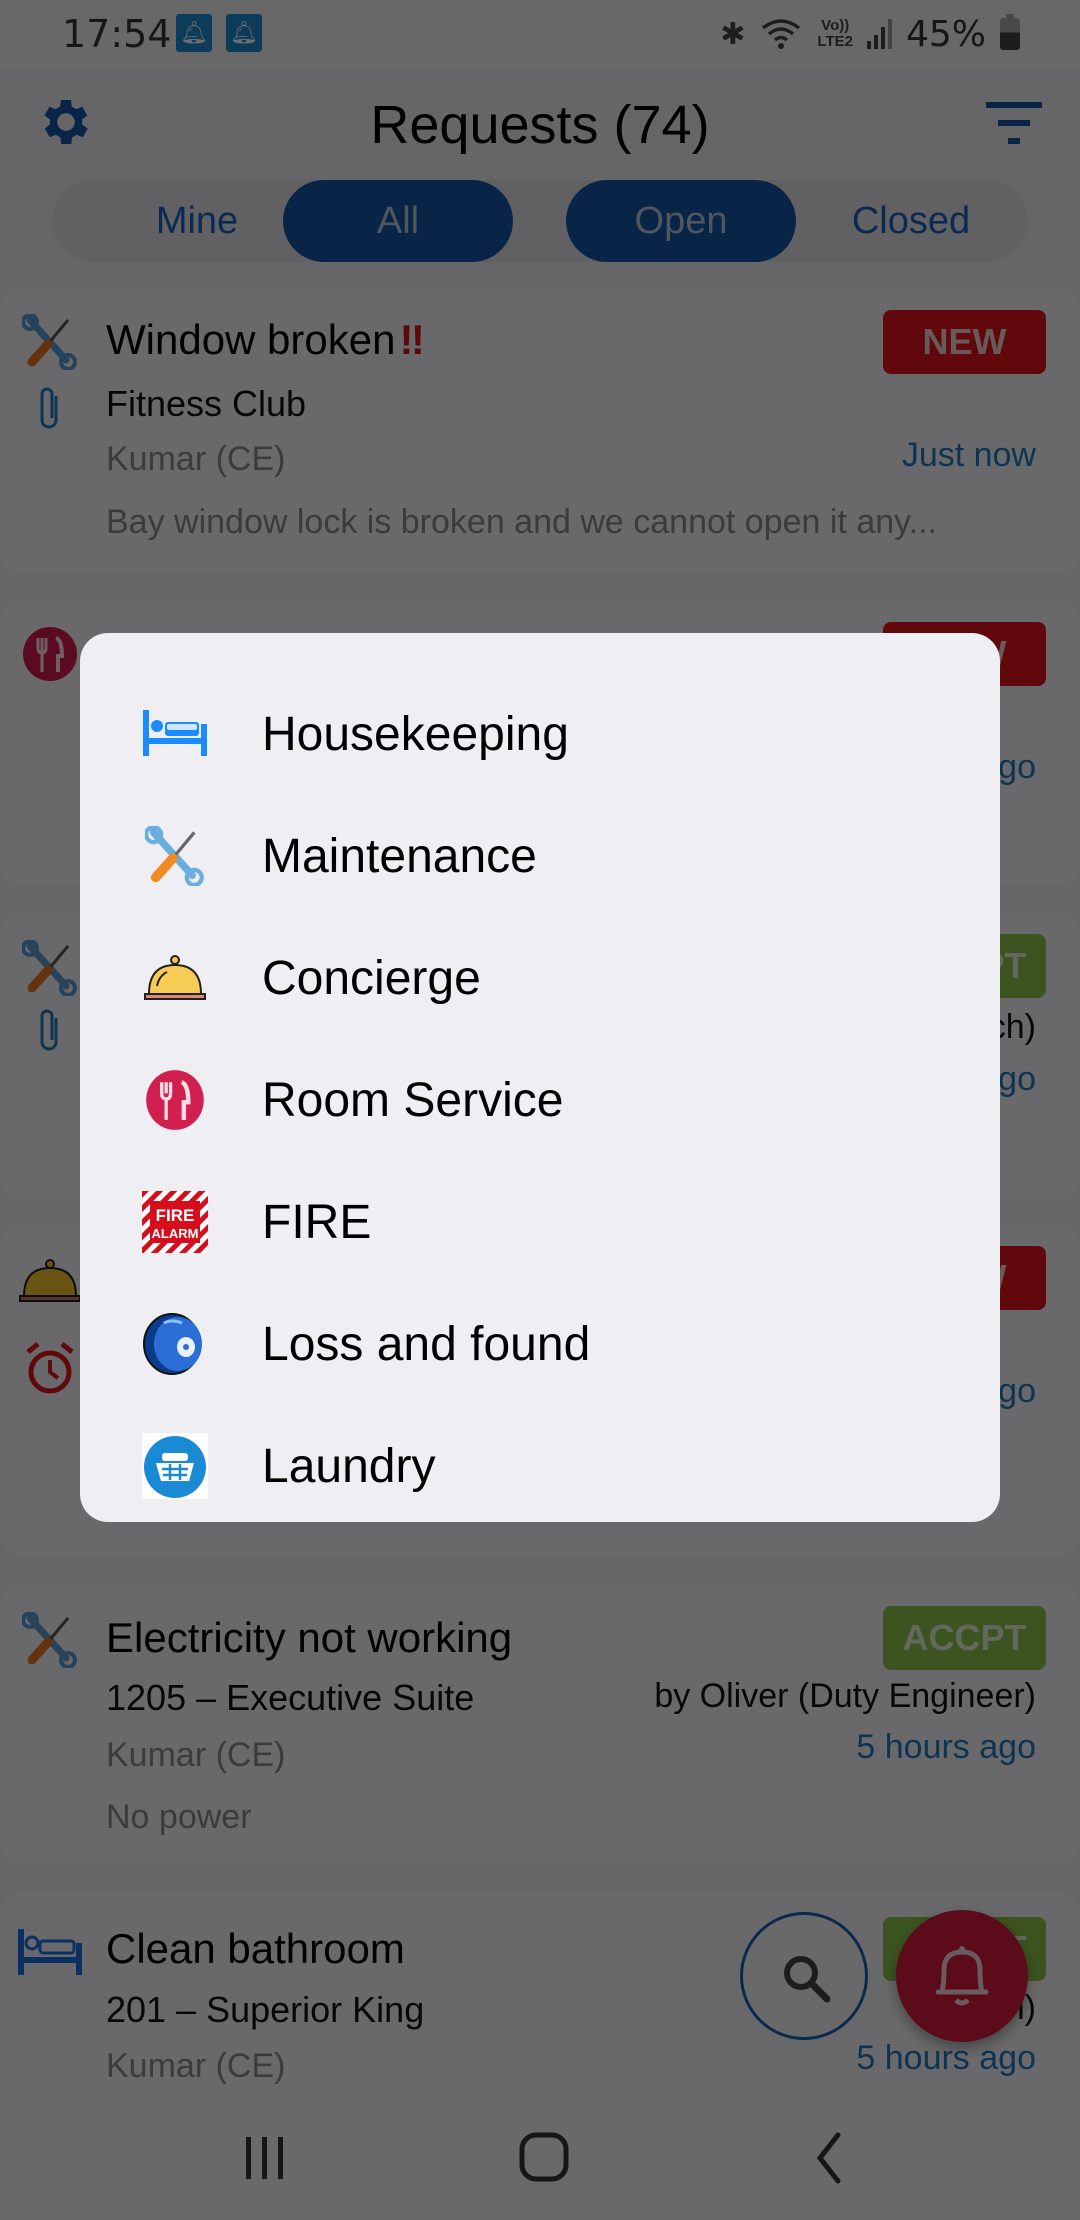  I want to click on menu-item-fire: FIRE ALARM FIRE, so click(540, 1222).